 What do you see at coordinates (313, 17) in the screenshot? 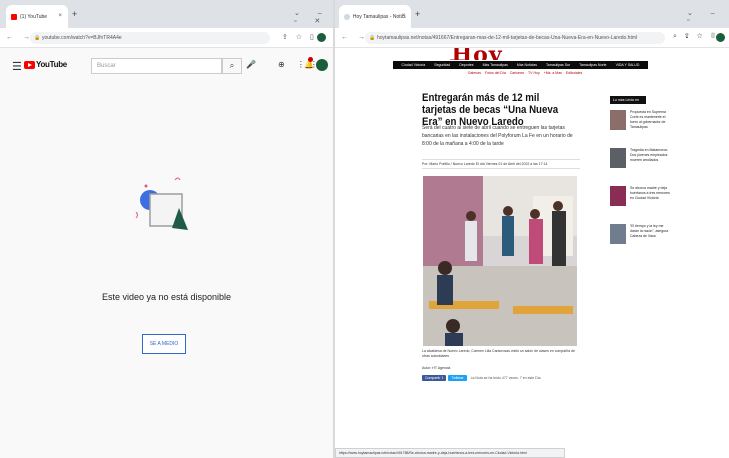
I see `window-controls-icon: ⌄ – ▫ ✕` at bounding box center [313, 17].